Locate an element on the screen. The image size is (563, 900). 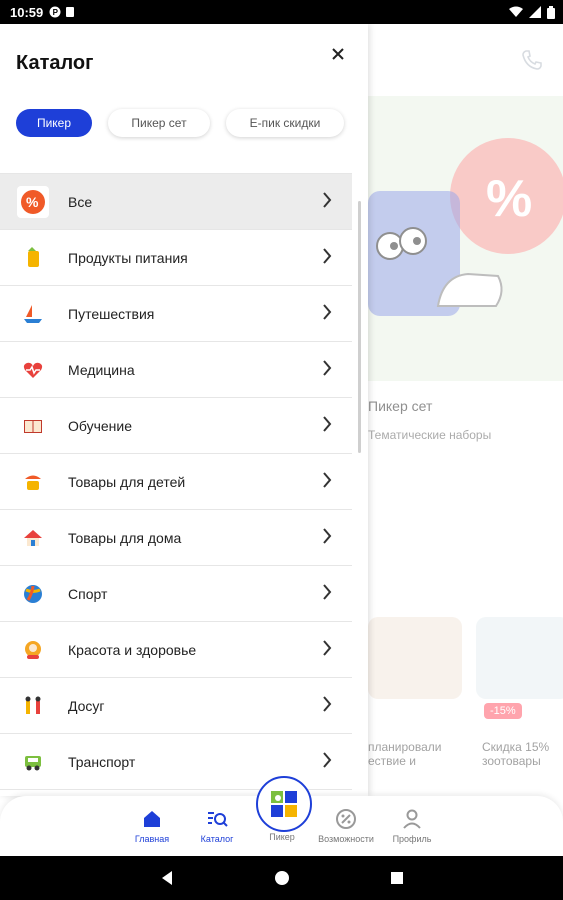
category-item-beauty: Красота и здоровье is located at coordinates (176, 650).